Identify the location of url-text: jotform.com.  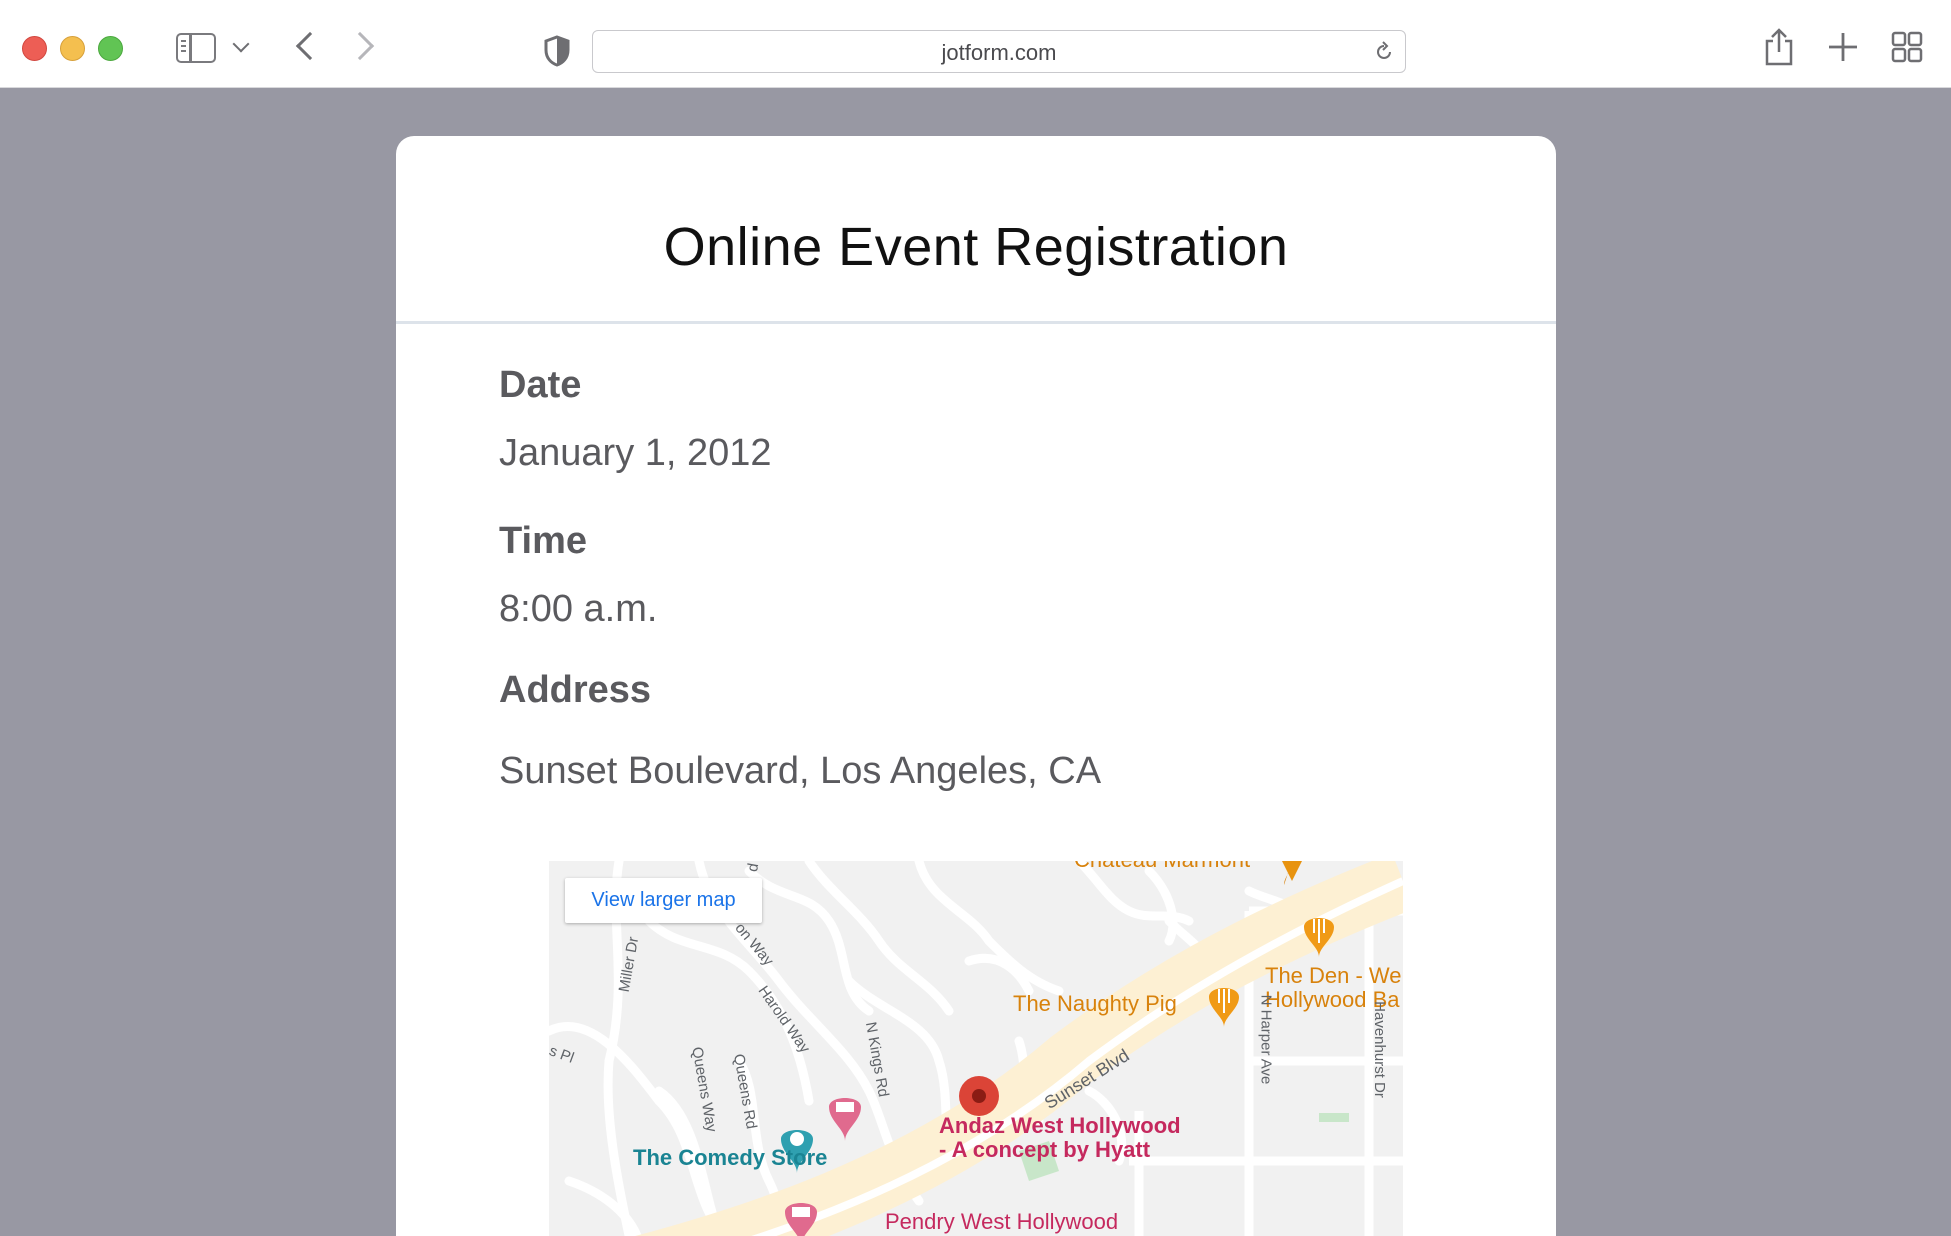
(999, 52).